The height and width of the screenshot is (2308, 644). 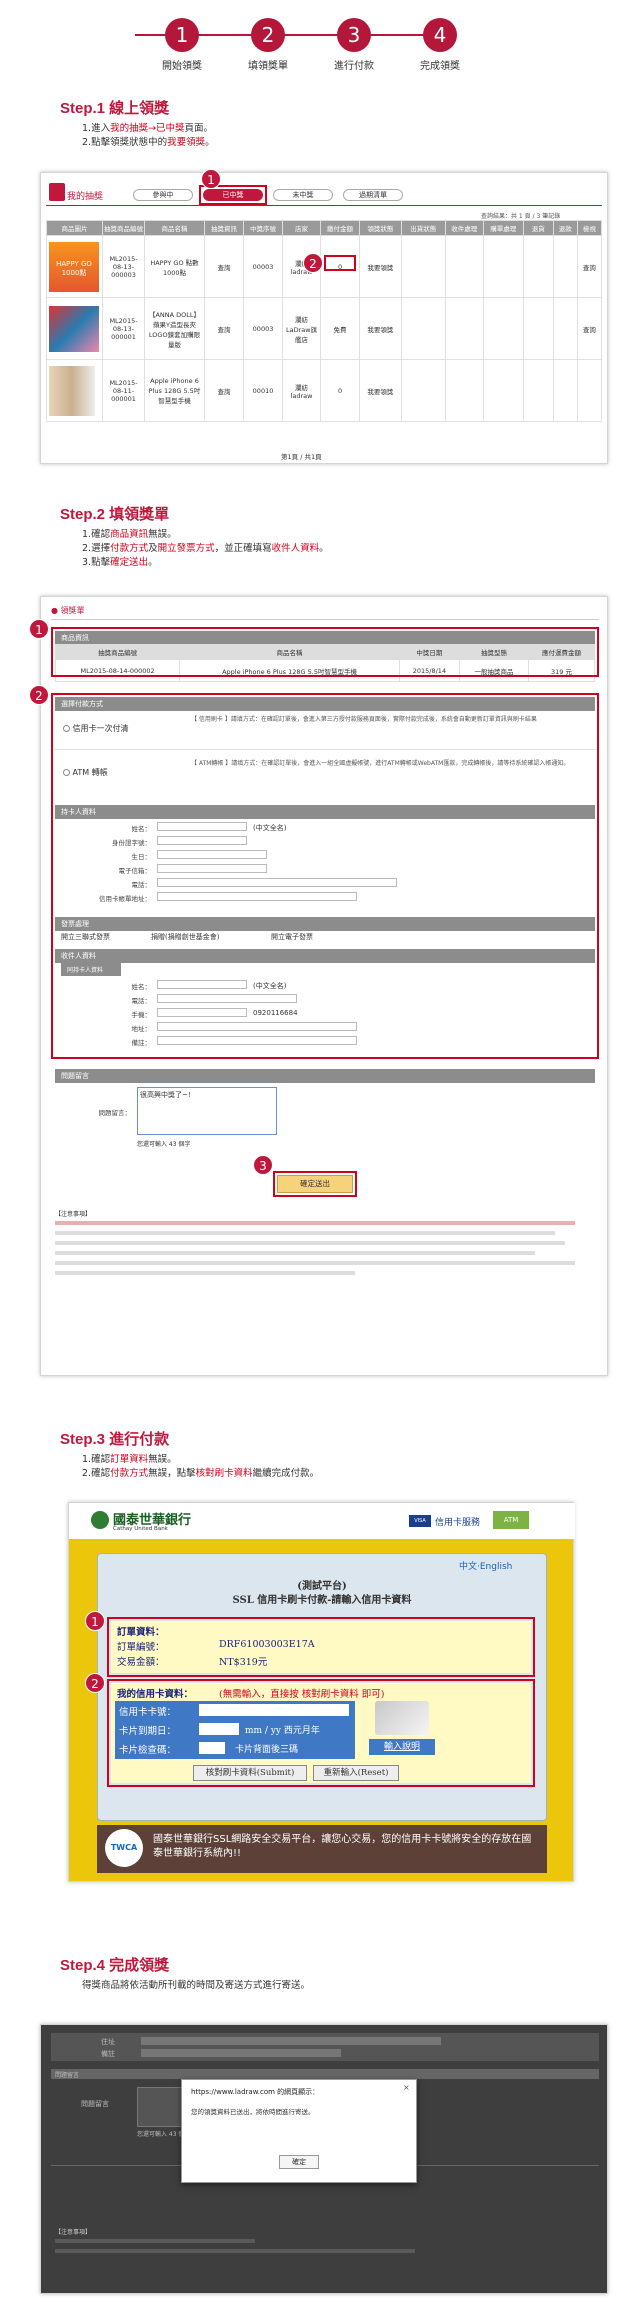 I want to click on shop: 瀾紡LaDraw旗艦店, so click(x=302, y=328).